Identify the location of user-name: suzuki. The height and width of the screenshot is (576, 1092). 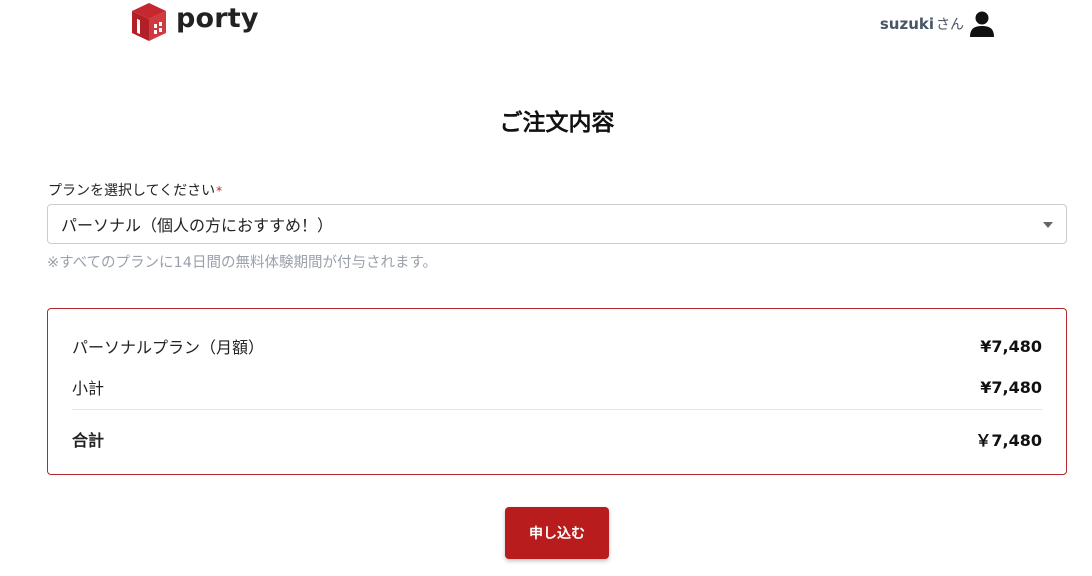
(906, 24).